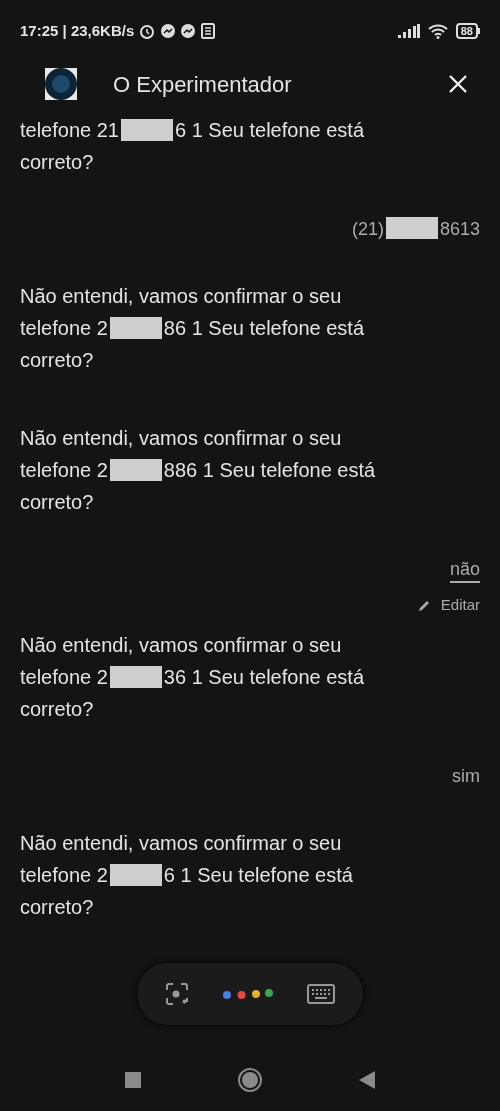 The height and width of the screenshot is (1111, 500). What do you see at coordinates (415, 228) in the screenshot?
I see `user-reply: (21) 8613` at bounding box center [415, 228].